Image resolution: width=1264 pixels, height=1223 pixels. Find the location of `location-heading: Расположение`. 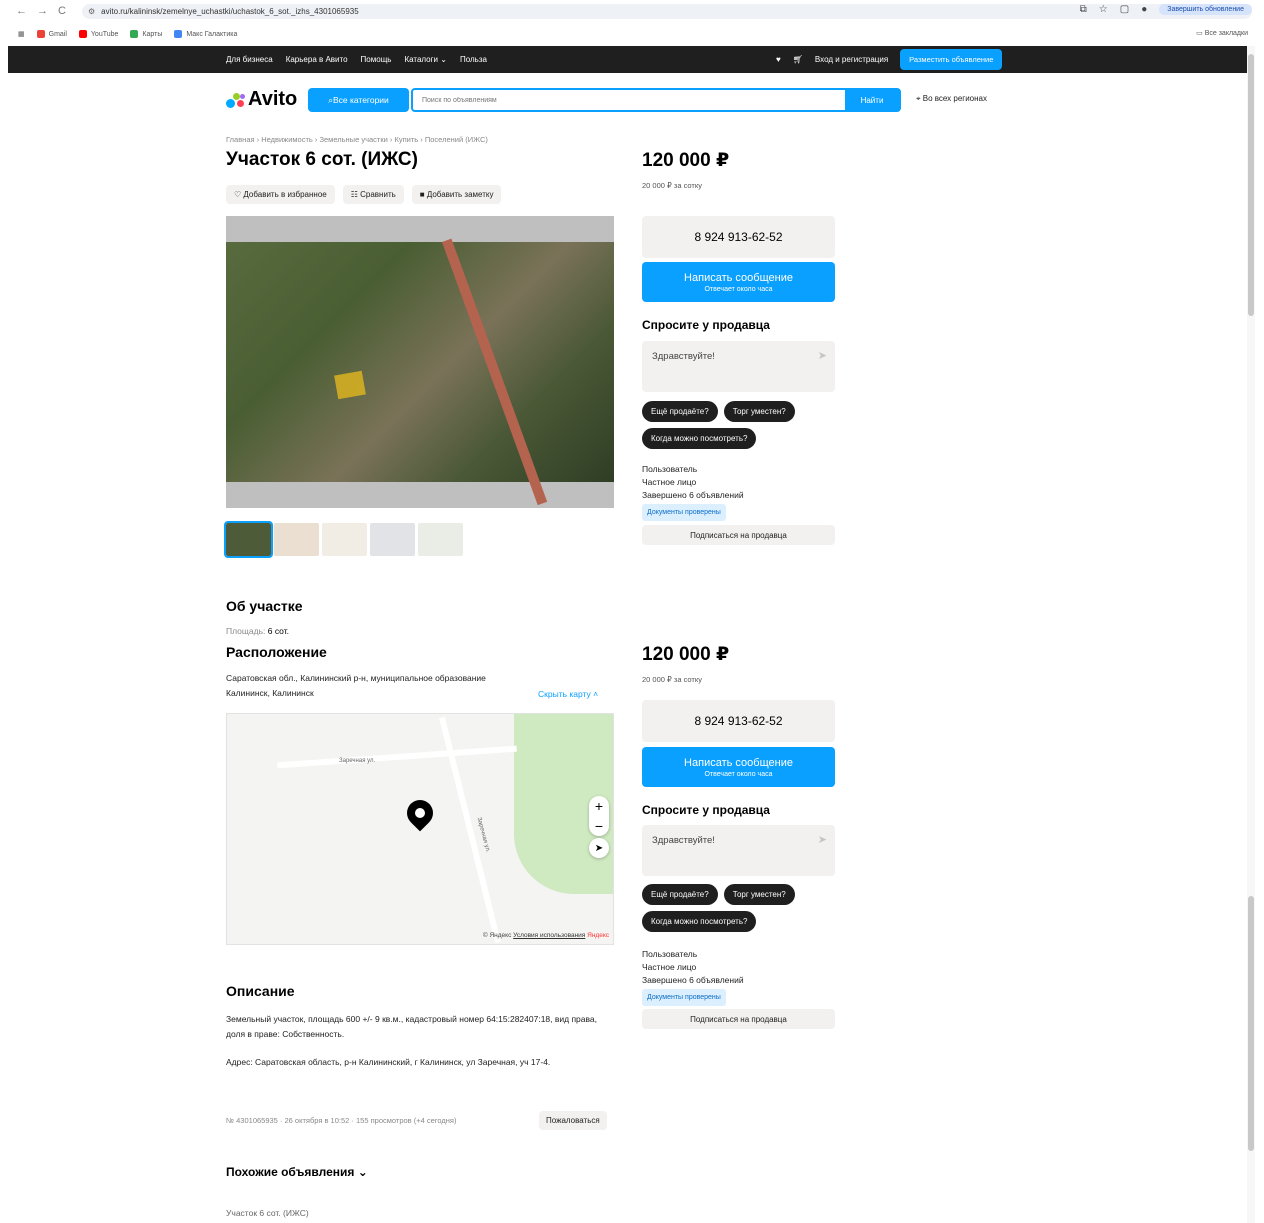

location-heading: Расположение is located at coordinates (276, 652).